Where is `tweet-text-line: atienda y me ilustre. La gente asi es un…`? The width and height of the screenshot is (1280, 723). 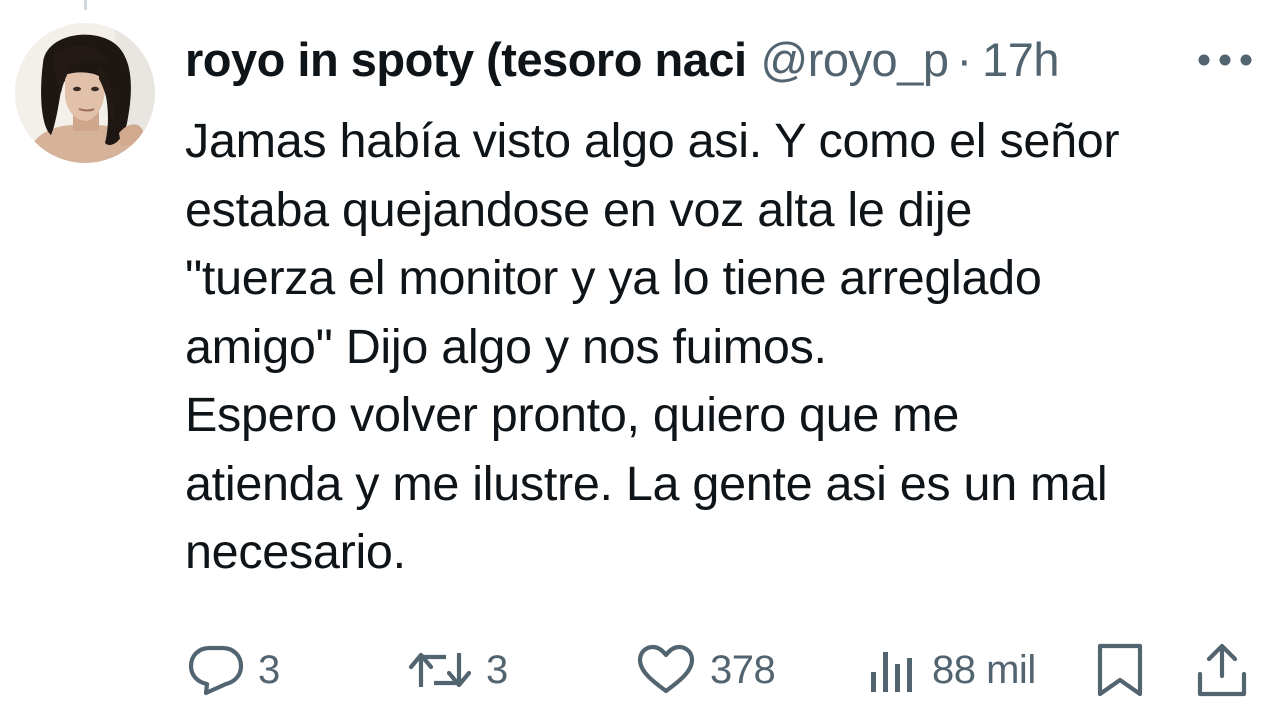 tweet-text-line: atienda y me ilustre. La gente asi es un… is located at coordinates (646, 483).